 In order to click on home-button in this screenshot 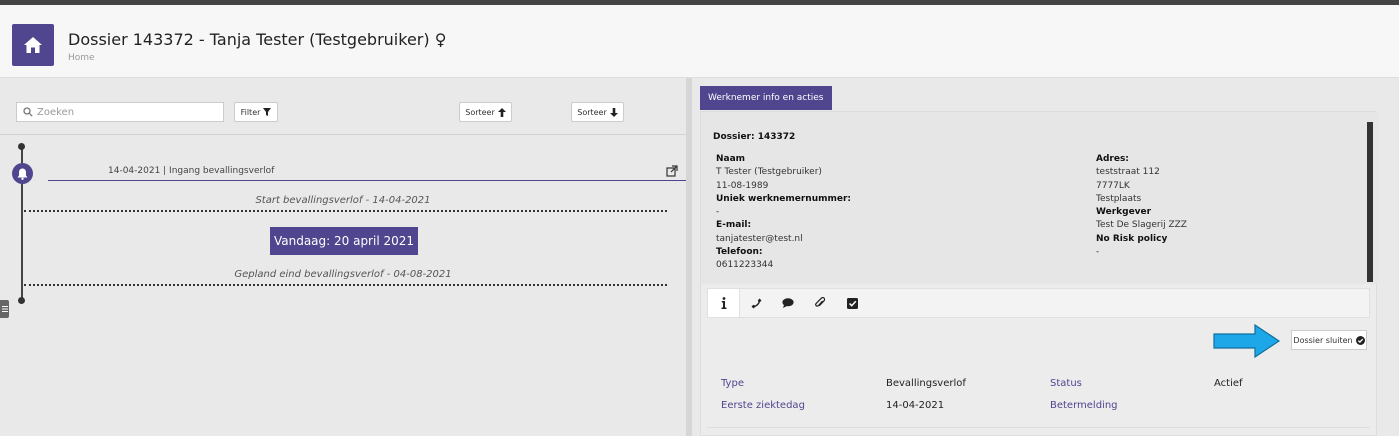, I will do `click(33, 45)`.